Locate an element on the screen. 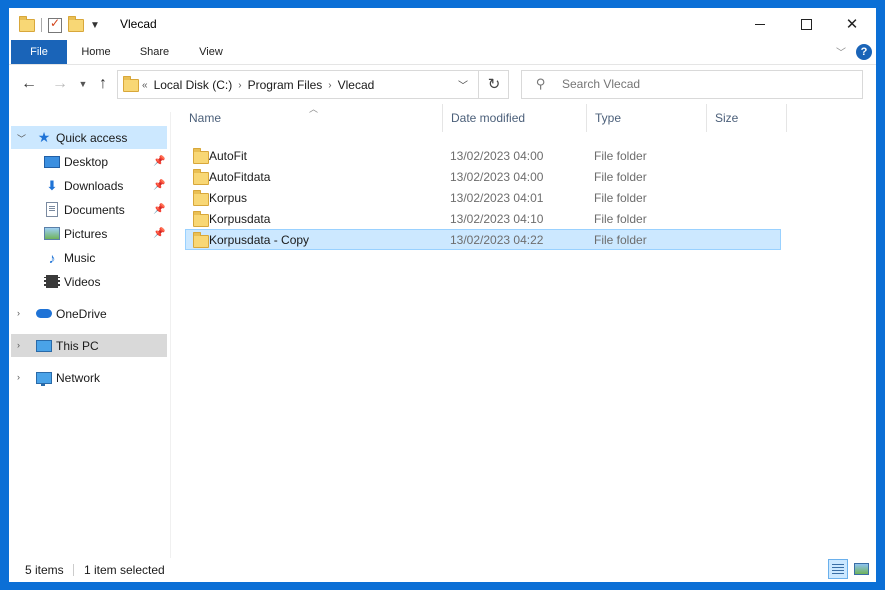  onedrive-icon is located at coordinates (44, 314).